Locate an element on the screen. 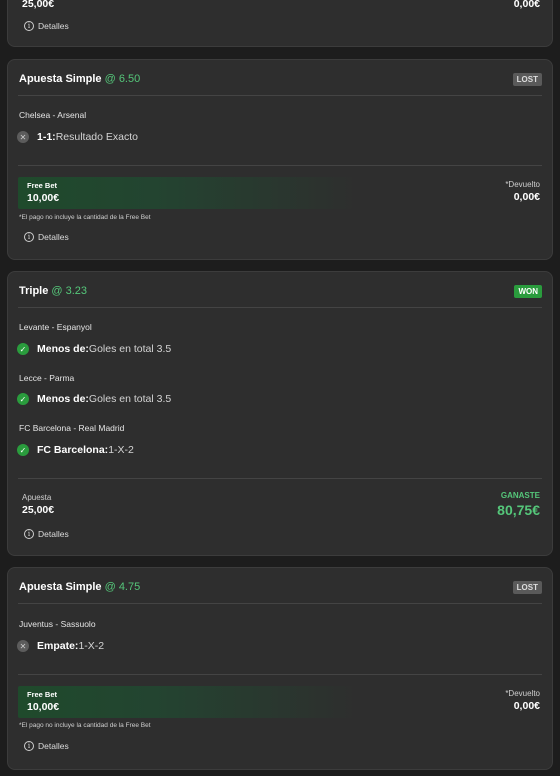  match-name: Chelsea - Arsenal is located at coordinates (53, 115).